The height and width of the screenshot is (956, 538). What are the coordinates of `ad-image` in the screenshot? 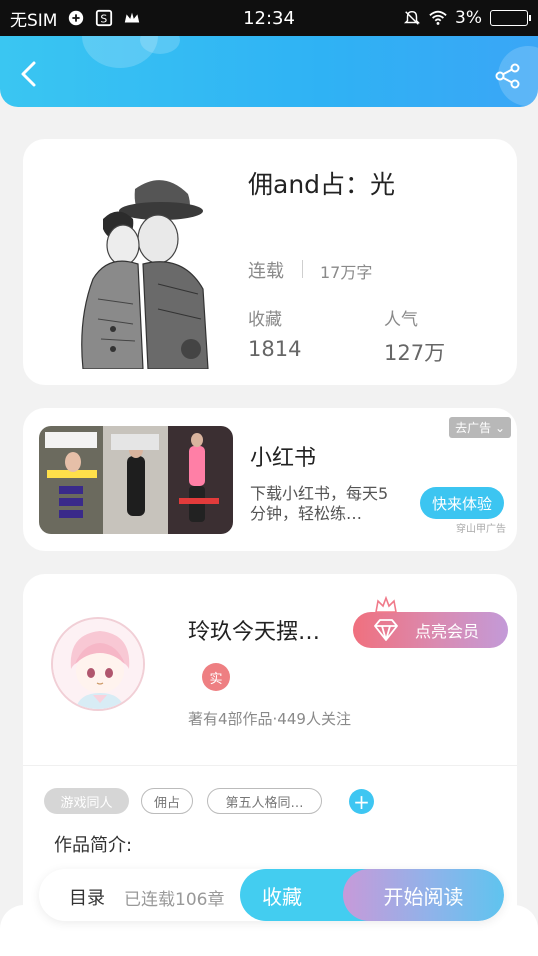 It's located at (136, 480).